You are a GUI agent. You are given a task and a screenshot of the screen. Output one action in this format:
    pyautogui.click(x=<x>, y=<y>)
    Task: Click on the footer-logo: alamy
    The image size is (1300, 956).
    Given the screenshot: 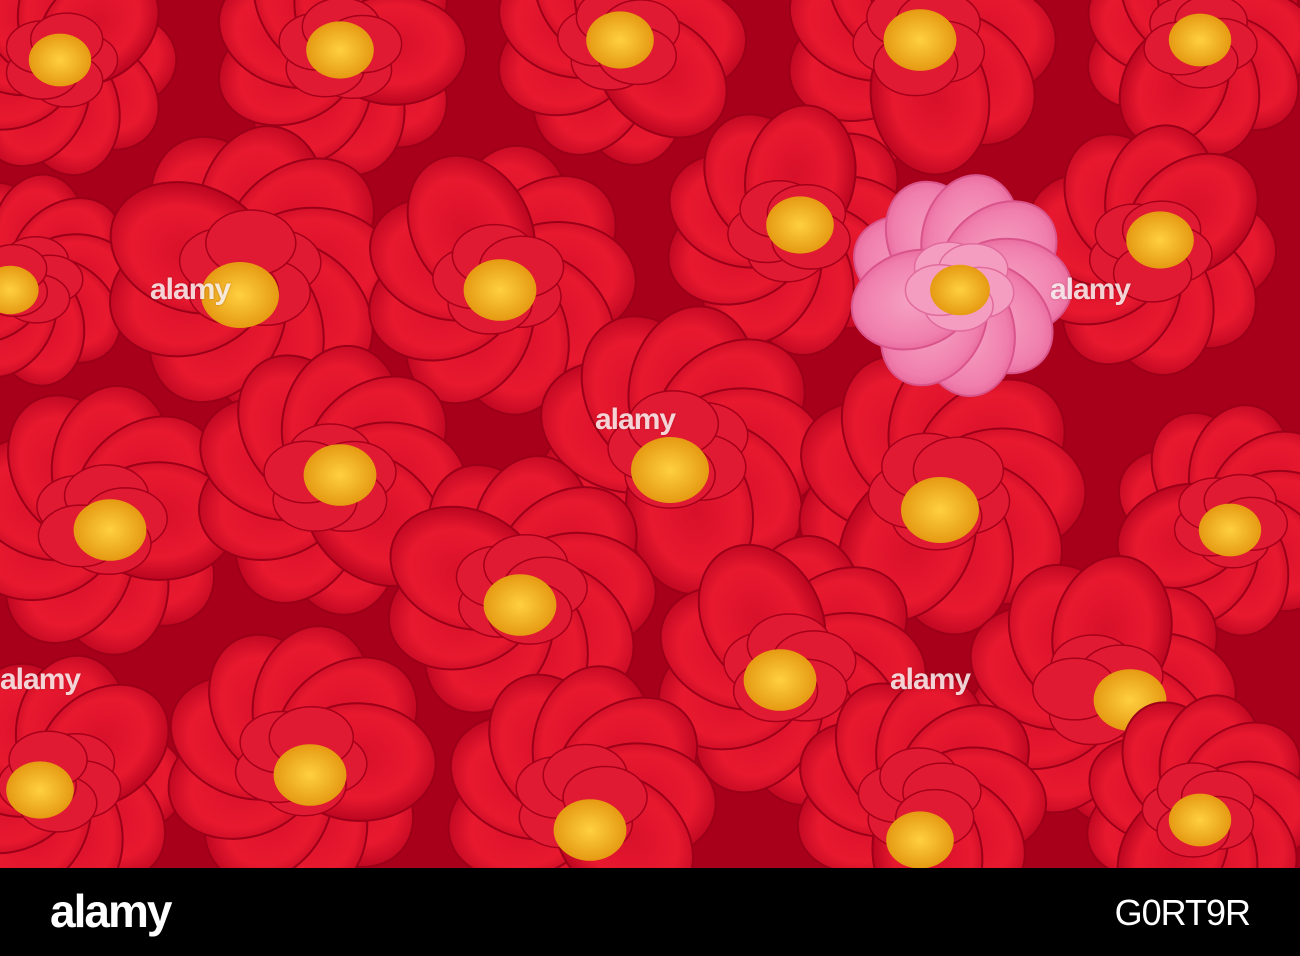 What is the action you would take?
    pyautogui.click(x=111, y=911)
    